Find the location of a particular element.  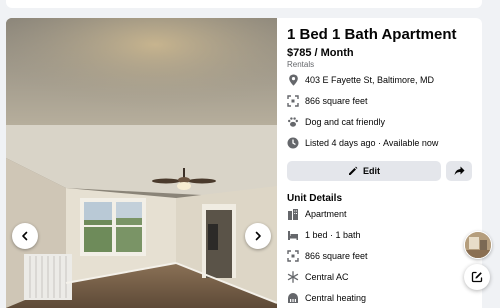

unit-detail-item: 1 bed · 1 bath is located at coordinates (324, 235).